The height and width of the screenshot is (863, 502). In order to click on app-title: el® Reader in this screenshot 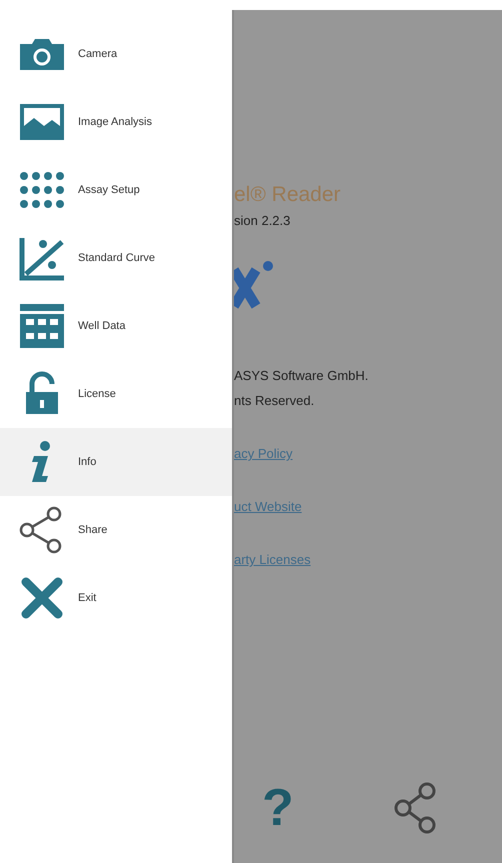, I will do `click(287, 195)`.